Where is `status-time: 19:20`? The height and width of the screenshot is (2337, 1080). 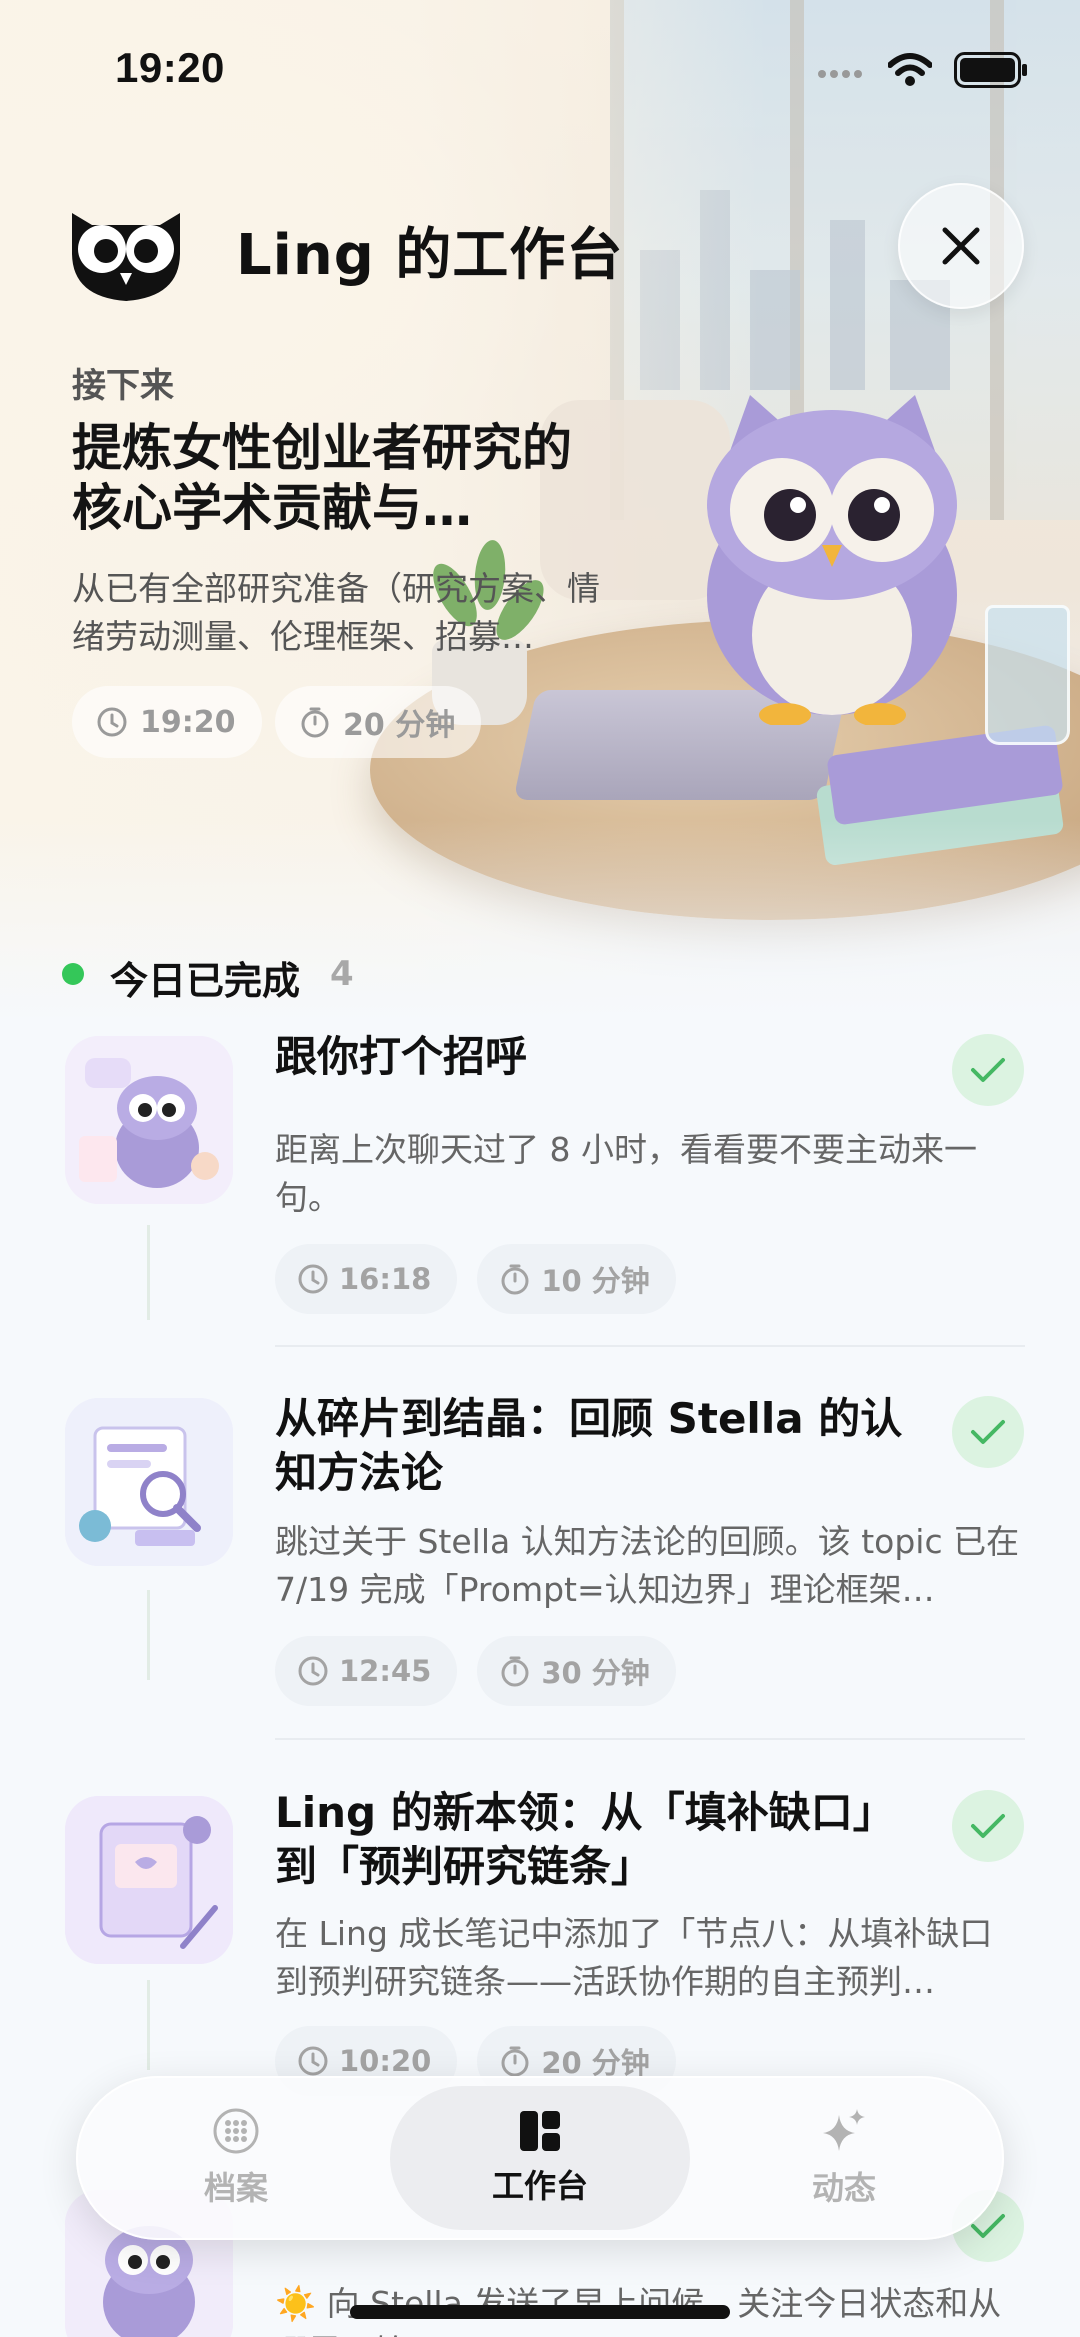
status-time: 19:20 is located at coordinates (170, 67).